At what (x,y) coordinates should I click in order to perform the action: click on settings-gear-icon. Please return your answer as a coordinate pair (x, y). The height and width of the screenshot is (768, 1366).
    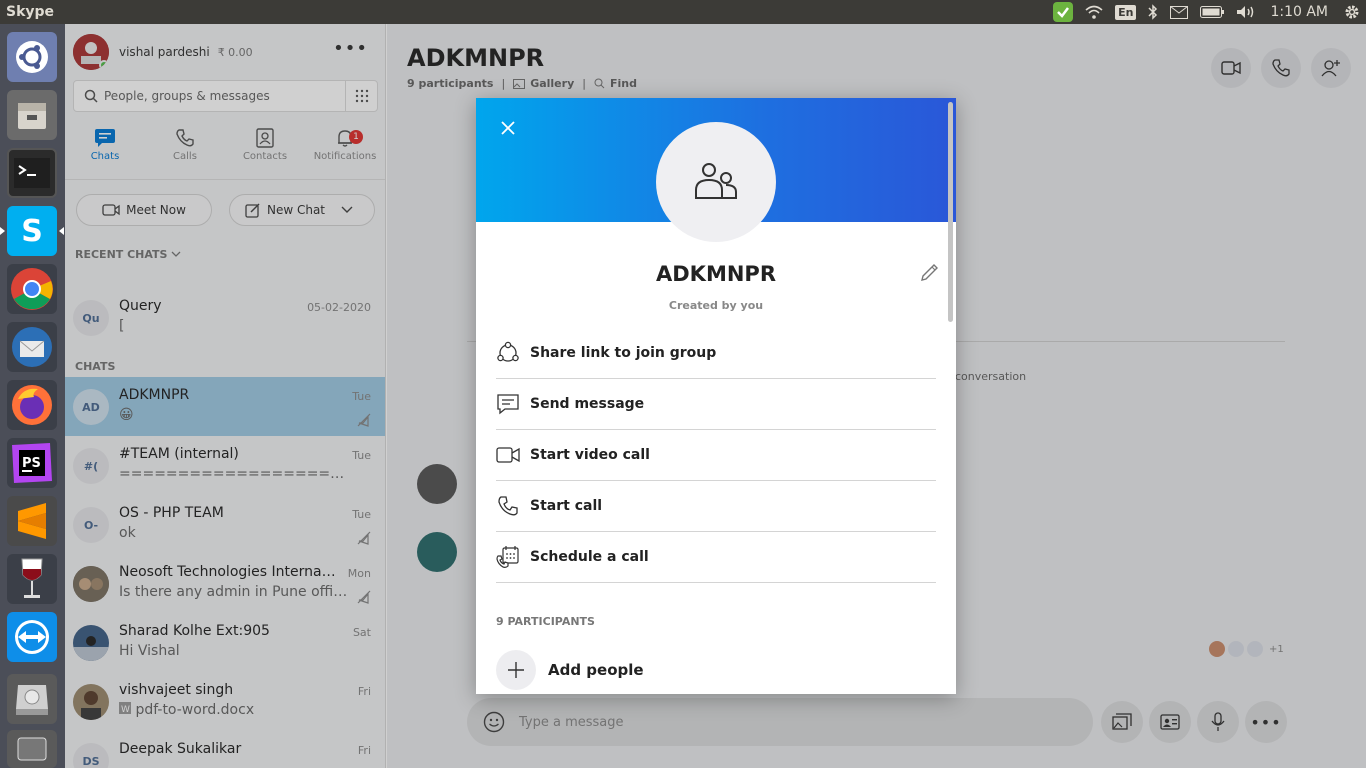
    Looking at the image, I should click on (1352, 12).